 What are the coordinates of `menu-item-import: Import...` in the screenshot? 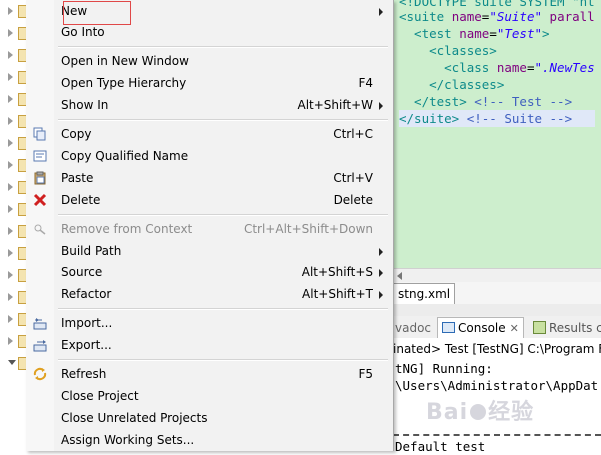 It's located at (209, 323).